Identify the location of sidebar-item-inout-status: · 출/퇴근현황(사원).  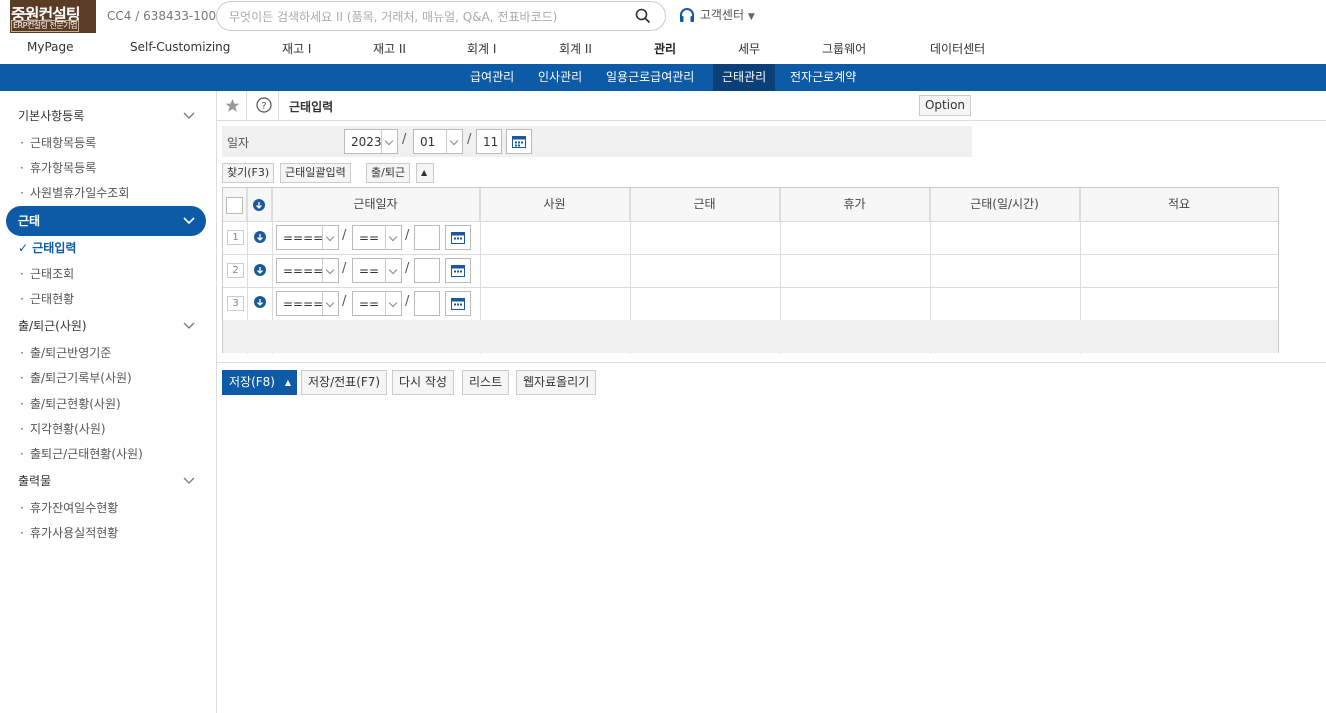
(70, 403).